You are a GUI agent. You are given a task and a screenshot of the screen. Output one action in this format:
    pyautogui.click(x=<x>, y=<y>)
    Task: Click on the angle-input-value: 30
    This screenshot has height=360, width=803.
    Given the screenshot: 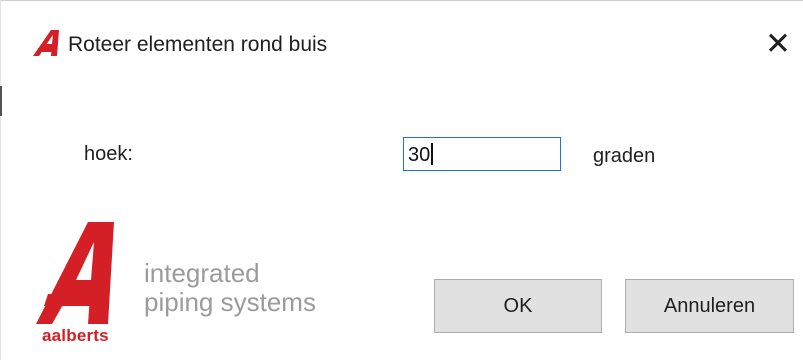 What is the action you would take?
    pyautogui.click(x=421, y=155)
    